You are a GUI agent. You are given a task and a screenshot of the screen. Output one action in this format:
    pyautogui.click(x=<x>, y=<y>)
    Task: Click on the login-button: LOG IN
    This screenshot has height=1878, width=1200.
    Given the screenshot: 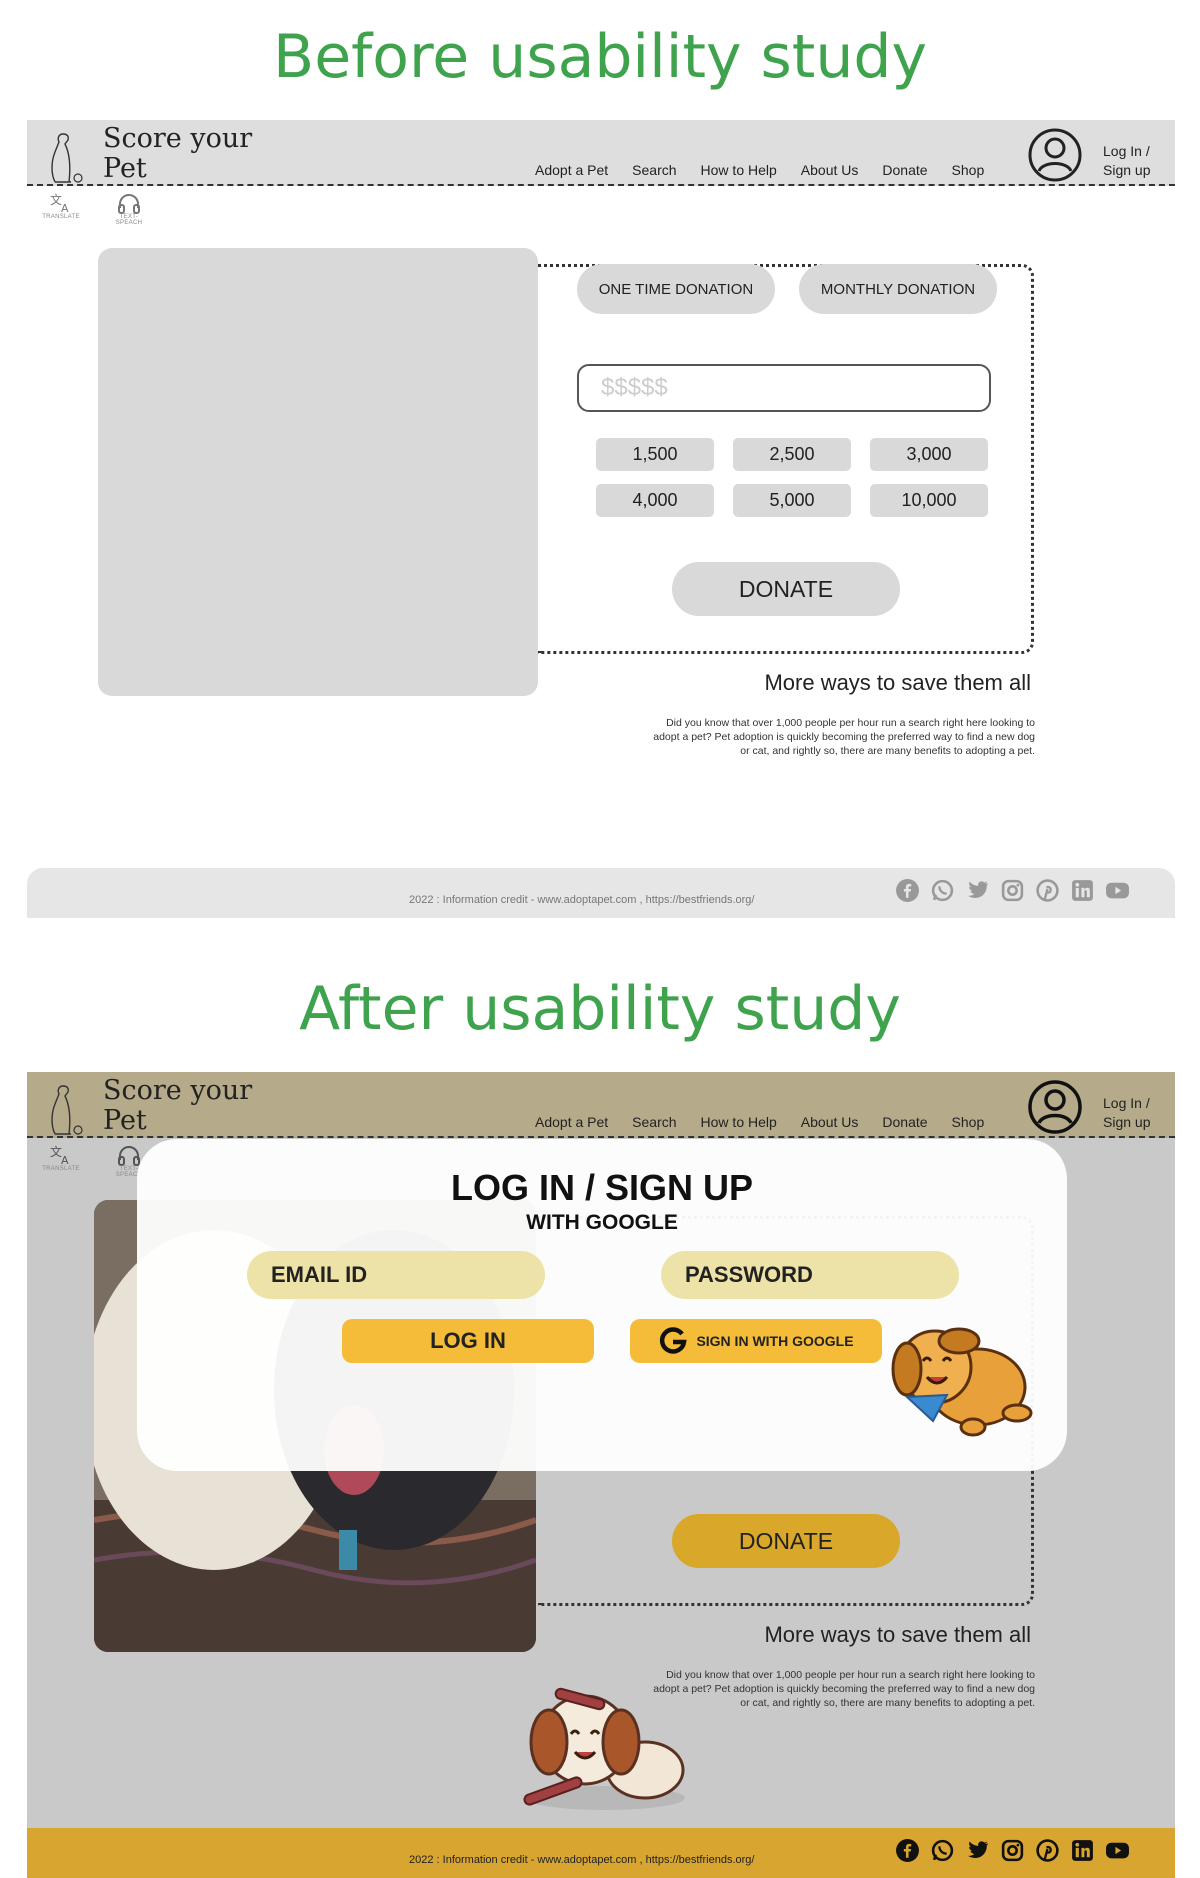 What is the action you would take?
    pyautogui.click(x=468, y=1341)
    